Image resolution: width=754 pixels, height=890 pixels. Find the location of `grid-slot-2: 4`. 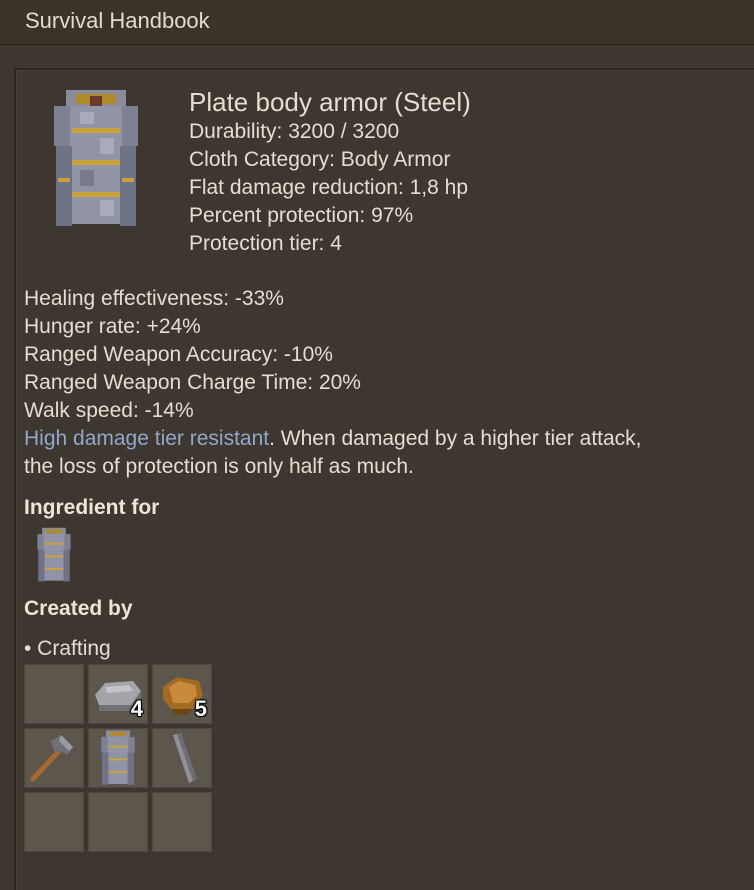

grid-slot-2: 4 is located at coordinates (118, 694).